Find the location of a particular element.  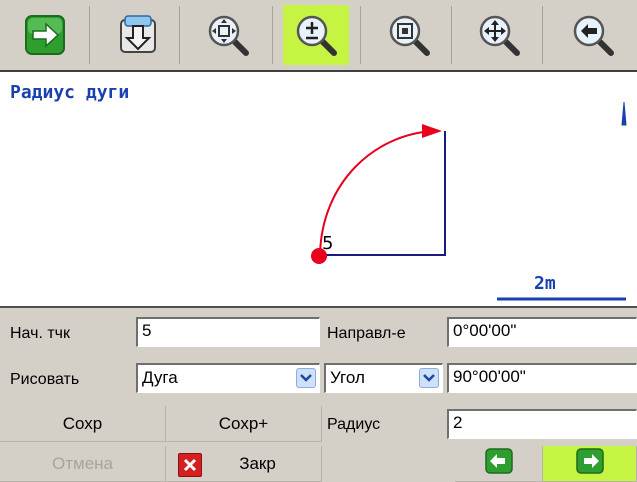

zoom-extents-icon is located at coordinates (228, 35).